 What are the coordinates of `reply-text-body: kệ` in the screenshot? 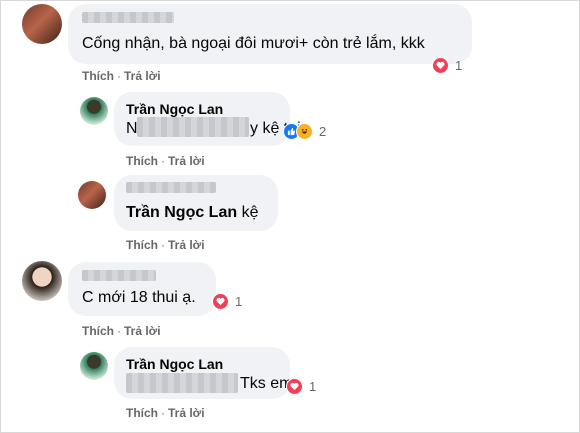 It's located at (250, 212).